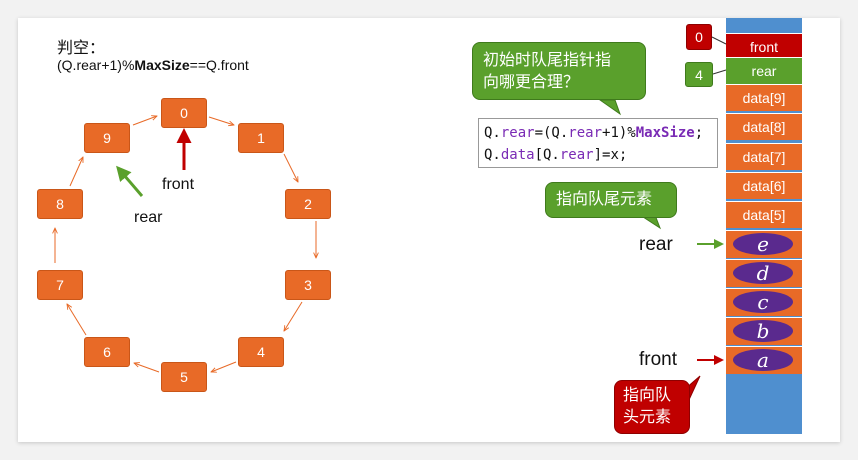 This screenshot has height=460, width=858. What do you see at coordinates (148, 217) in the screenshot?
I see `ring-rear-label: rear` at bounding box center [148, 217].